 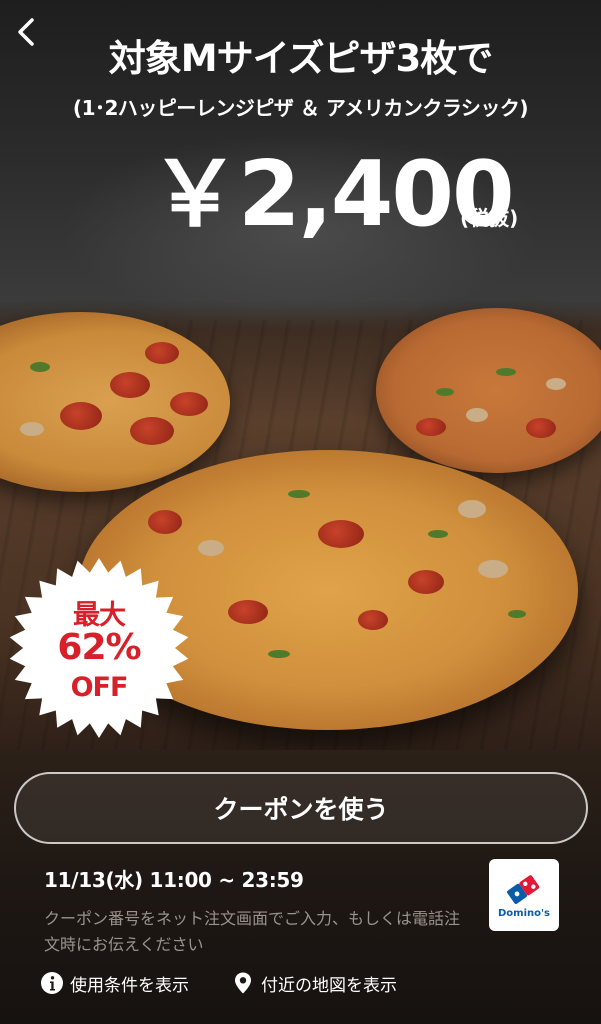 What do you see at coordinates (300, 108) in the screenshot?
I see `promo-subline: (1･2ハッピーレンジピザ ＆ アメリカンクラシック)` at bounding box center [300, 108].